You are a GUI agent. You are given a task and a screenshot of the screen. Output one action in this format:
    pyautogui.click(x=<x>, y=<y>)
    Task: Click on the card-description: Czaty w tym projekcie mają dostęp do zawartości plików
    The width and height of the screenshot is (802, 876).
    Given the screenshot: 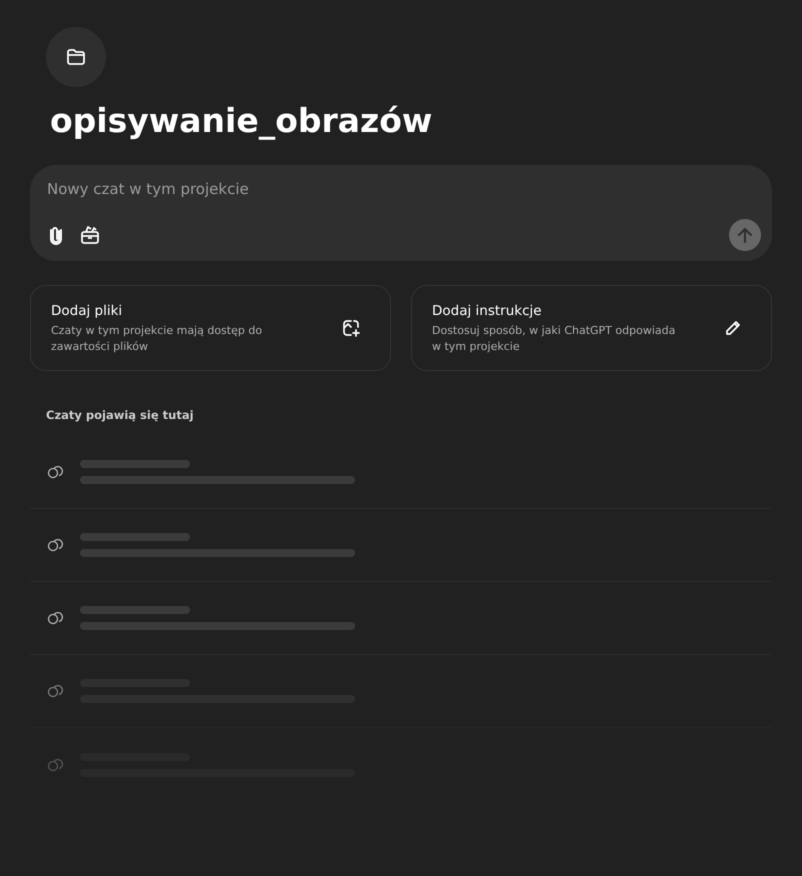 What is the action you would take?
    pyautogui.click(x=157, y=339)
    